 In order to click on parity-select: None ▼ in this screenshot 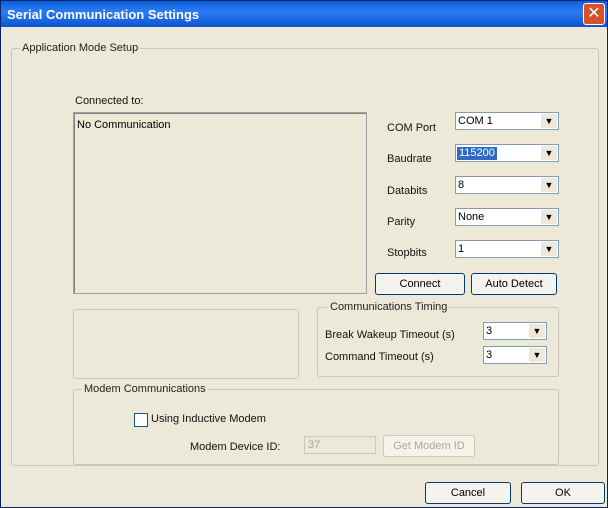, I will do `click(507, 217)`.